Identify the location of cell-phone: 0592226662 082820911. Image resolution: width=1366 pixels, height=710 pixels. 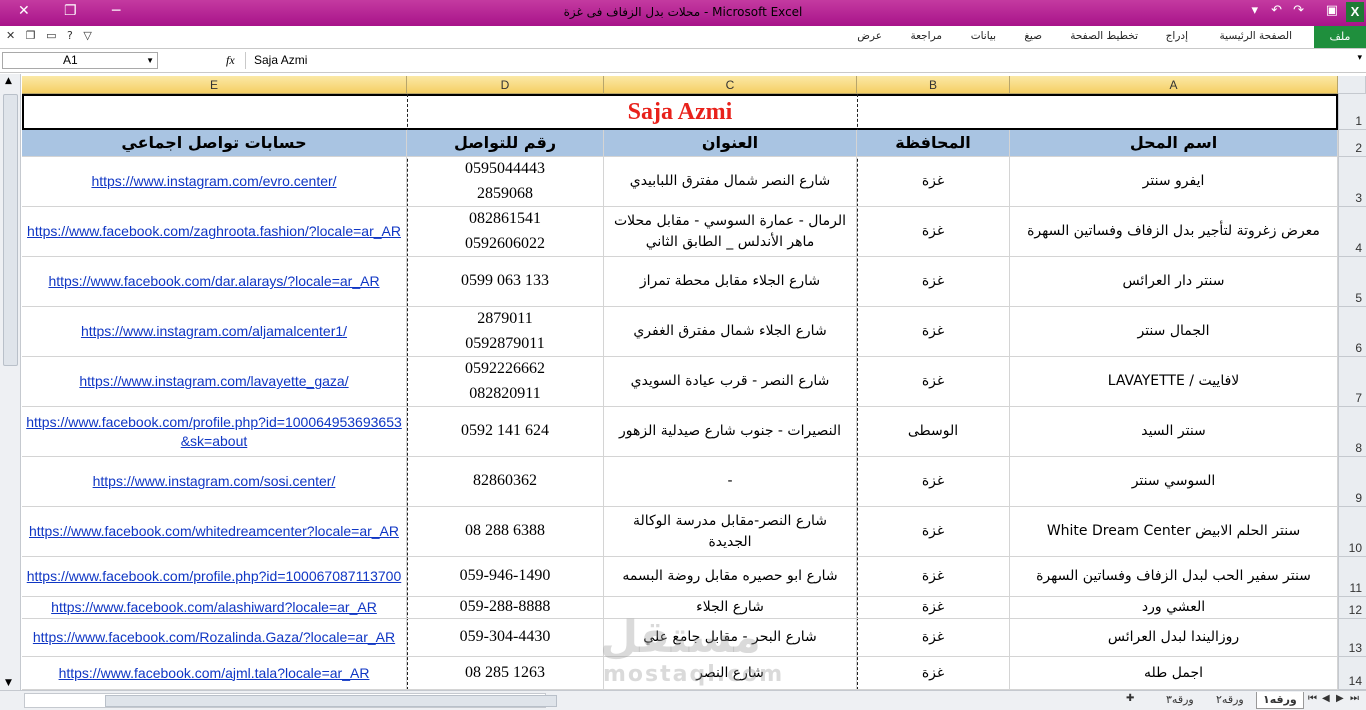
(505, 382).